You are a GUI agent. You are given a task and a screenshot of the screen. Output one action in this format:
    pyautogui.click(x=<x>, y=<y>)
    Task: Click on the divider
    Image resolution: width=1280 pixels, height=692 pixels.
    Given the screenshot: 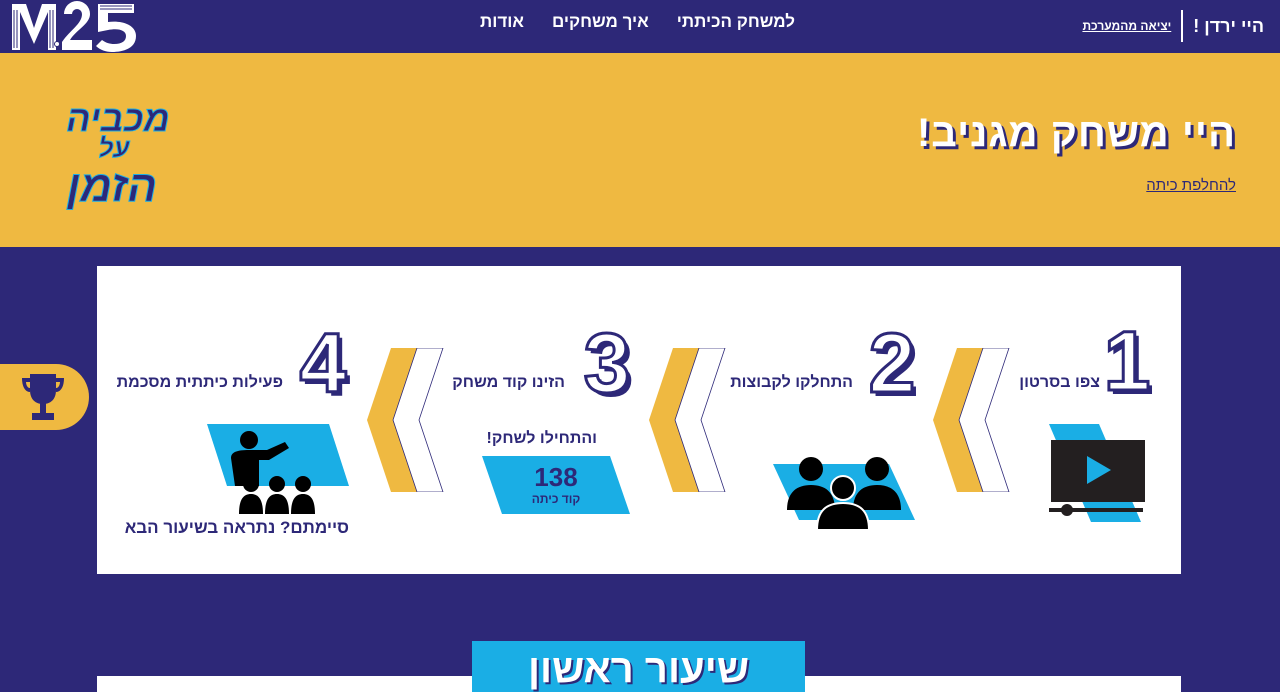 What is the action you would take?
    pyautogui.click(x=1182, y=26)
    